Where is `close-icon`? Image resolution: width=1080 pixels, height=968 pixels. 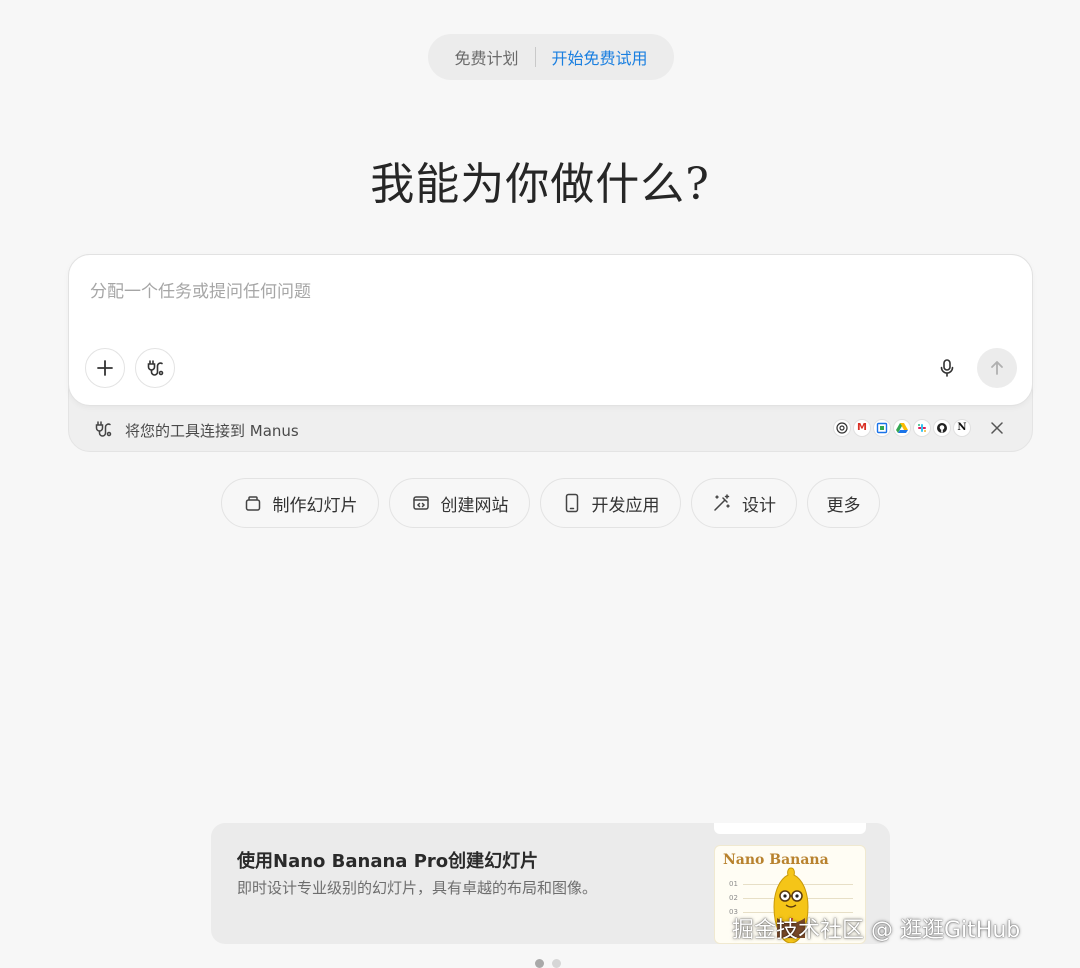
close-icon is located at coordinates (997, 428).